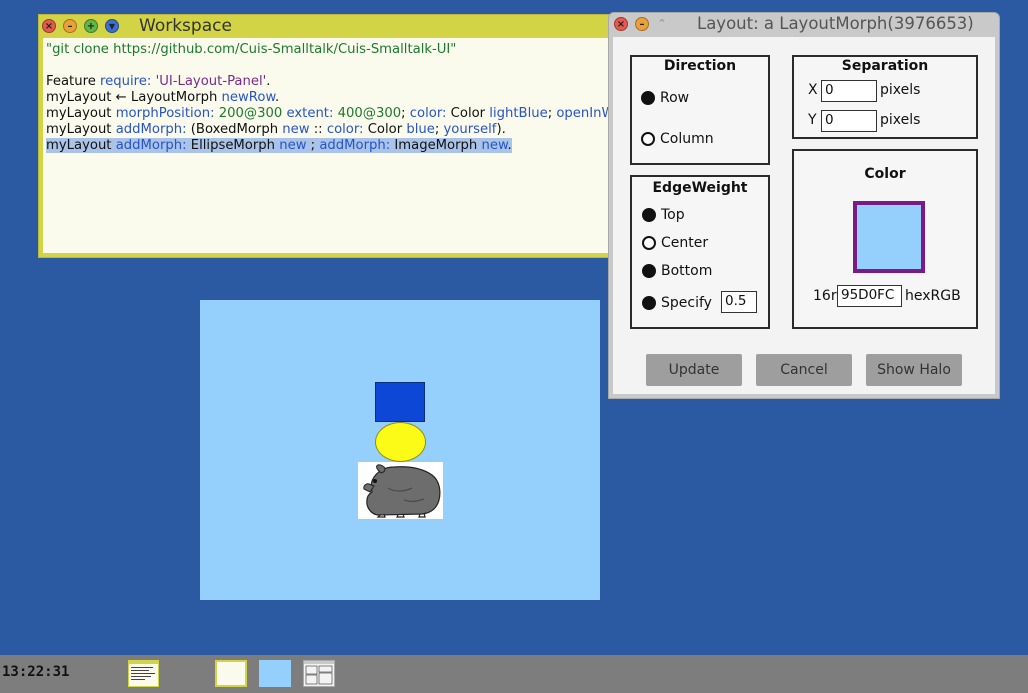 This screenshot has width=1028, height=693. Describe the element at coordinates (400, 402) in the screenshot. I see `boxed-morph` at that location.